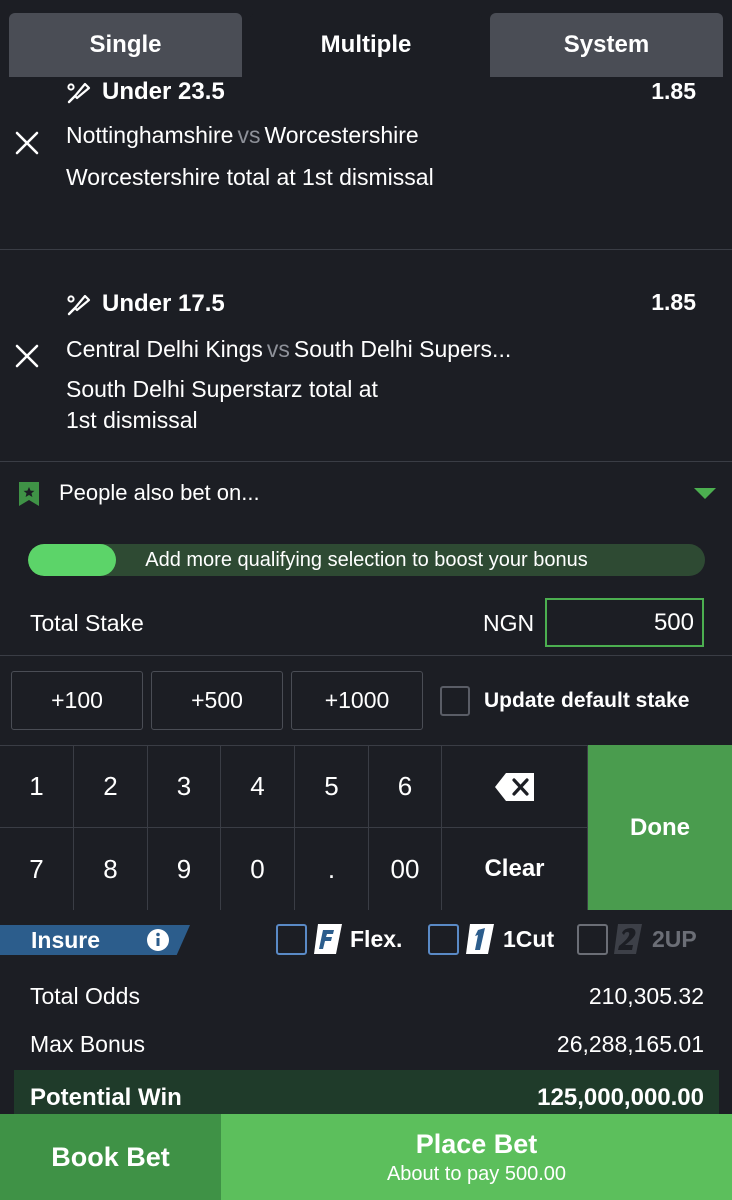 This screenshot has width=732, height=1200. I want to click on total-odds-row: Total Odds 210,305.32, so click(366, 998).